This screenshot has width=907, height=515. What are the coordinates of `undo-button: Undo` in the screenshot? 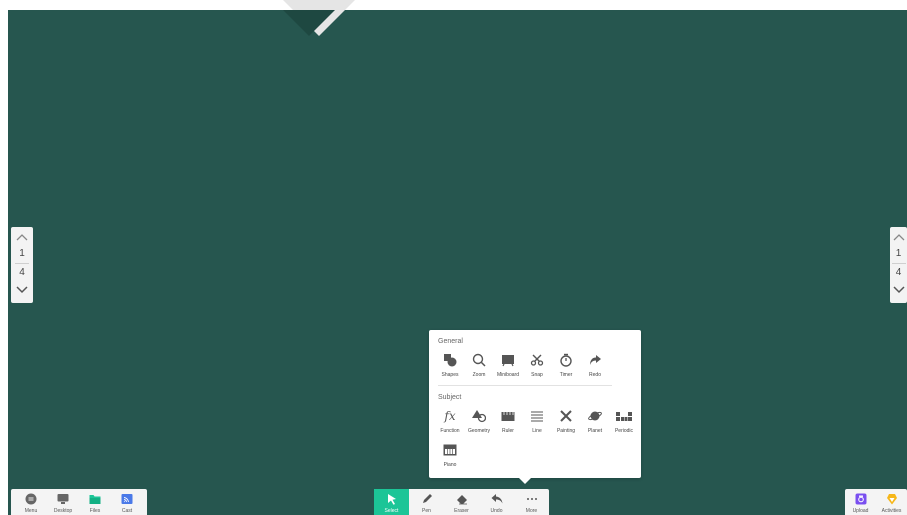 It's located at (496, 502).